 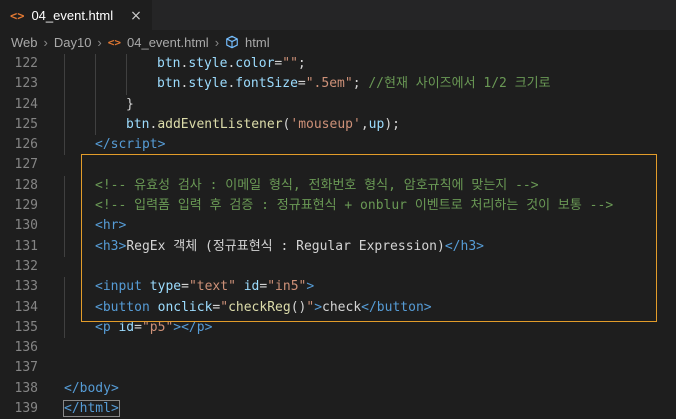 I want to click on code-text: <hr>, so click(x=110, y=226).